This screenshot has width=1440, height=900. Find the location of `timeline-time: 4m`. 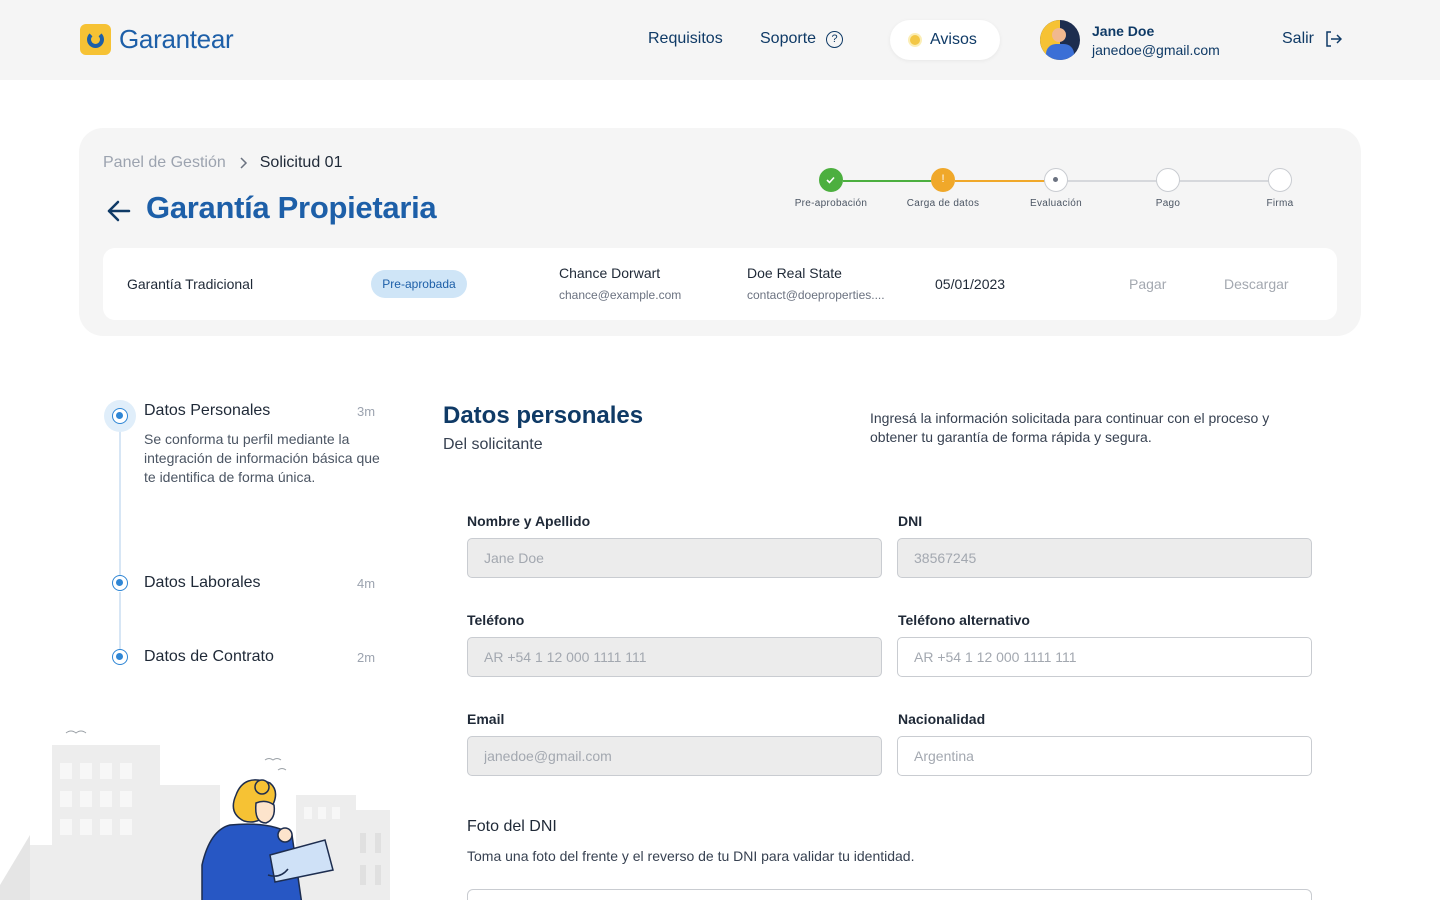

timeline-time: 4m is located at coordinates (366, 583).